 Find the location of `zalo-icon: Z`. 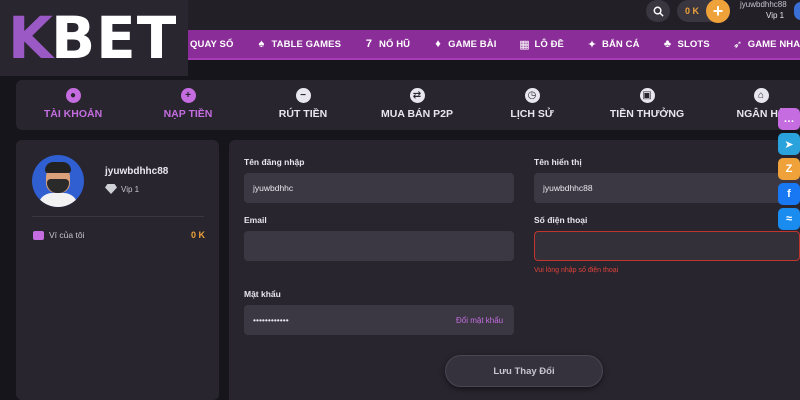

zalo-icon: Z is located at coordinates (789, 169).